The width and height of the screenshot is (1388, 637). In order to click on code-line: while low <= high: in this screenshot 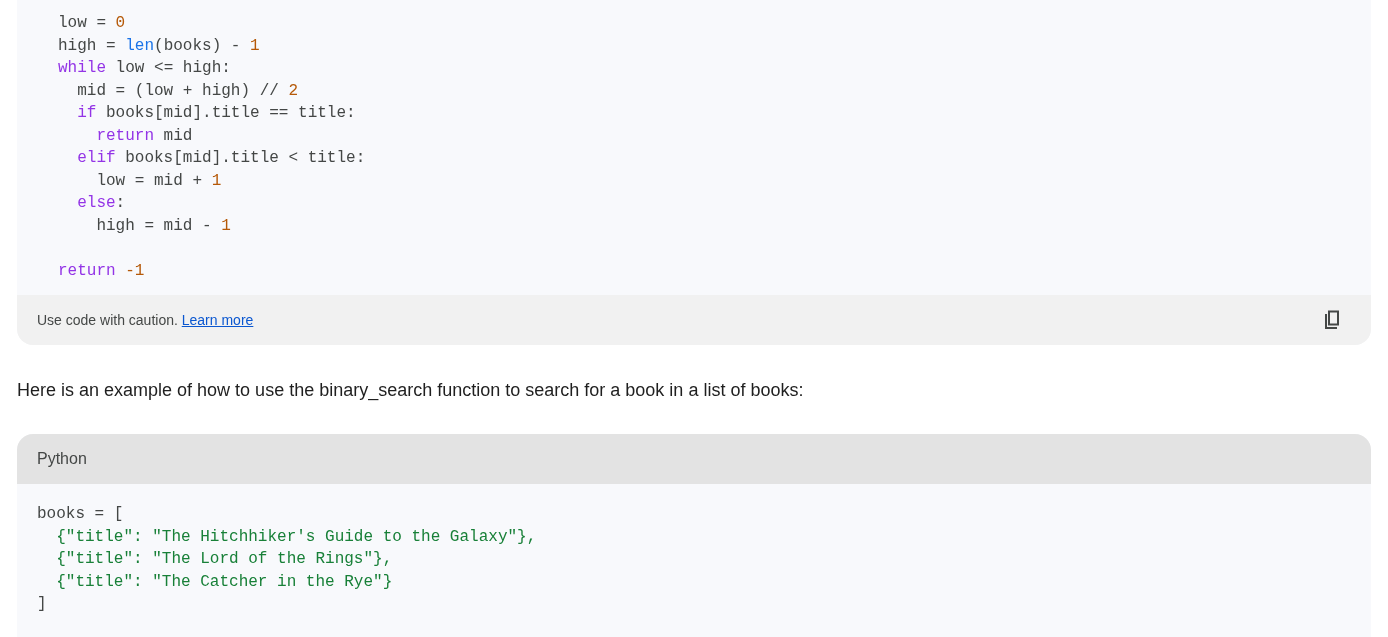, I will do `click(144, 68)`.